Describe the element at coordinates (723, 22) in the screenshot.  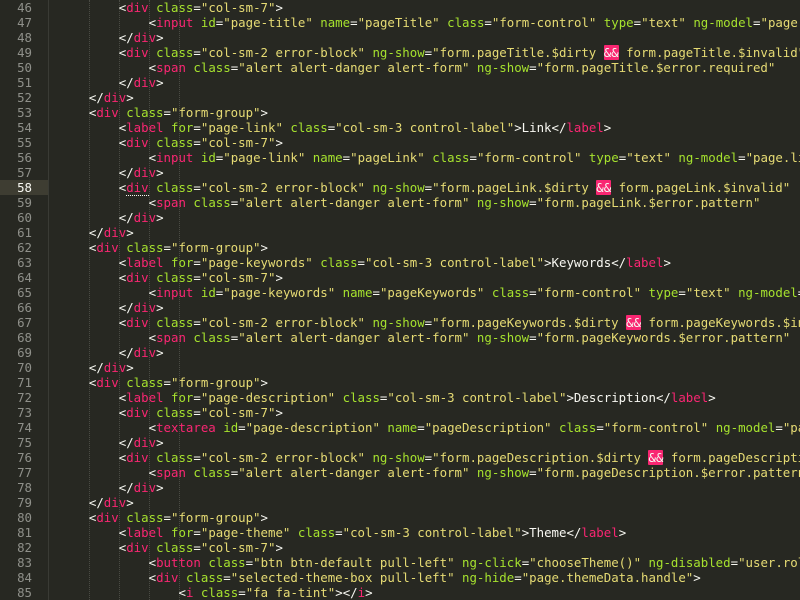
I see `attribute-token: ng-model` at that location.